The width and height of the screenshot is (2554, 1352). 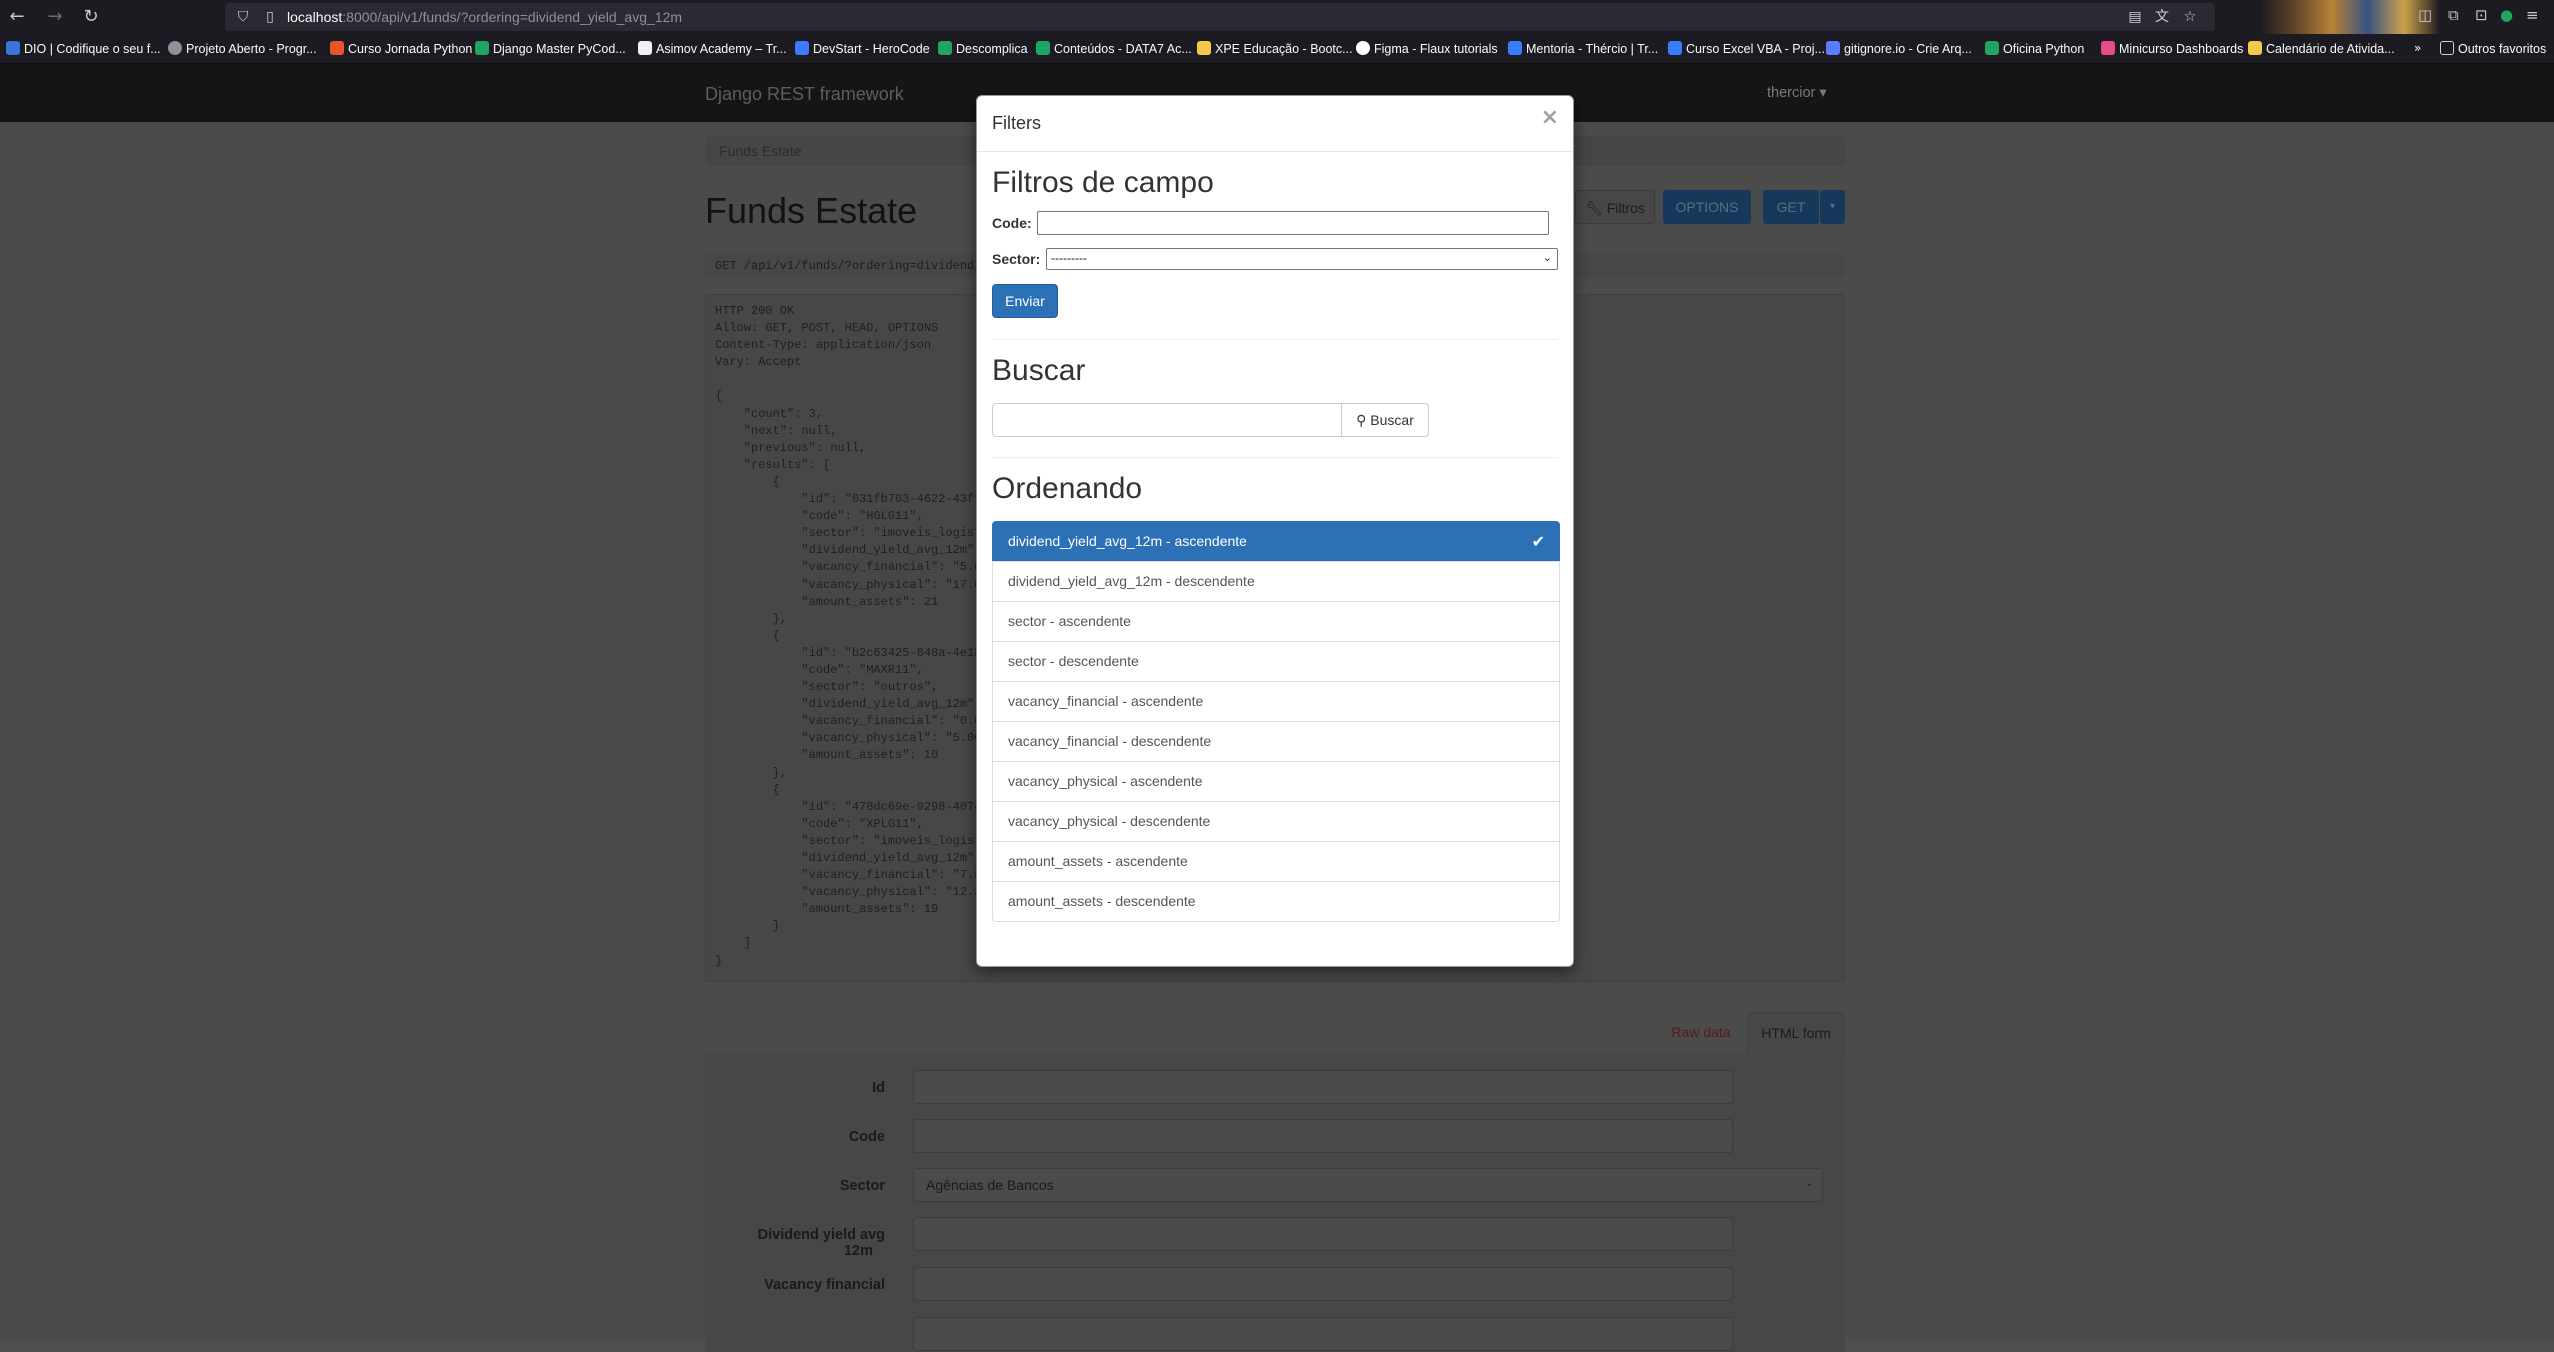 I want to click on search-icon: ⚲, so click(x=1361, y=421).